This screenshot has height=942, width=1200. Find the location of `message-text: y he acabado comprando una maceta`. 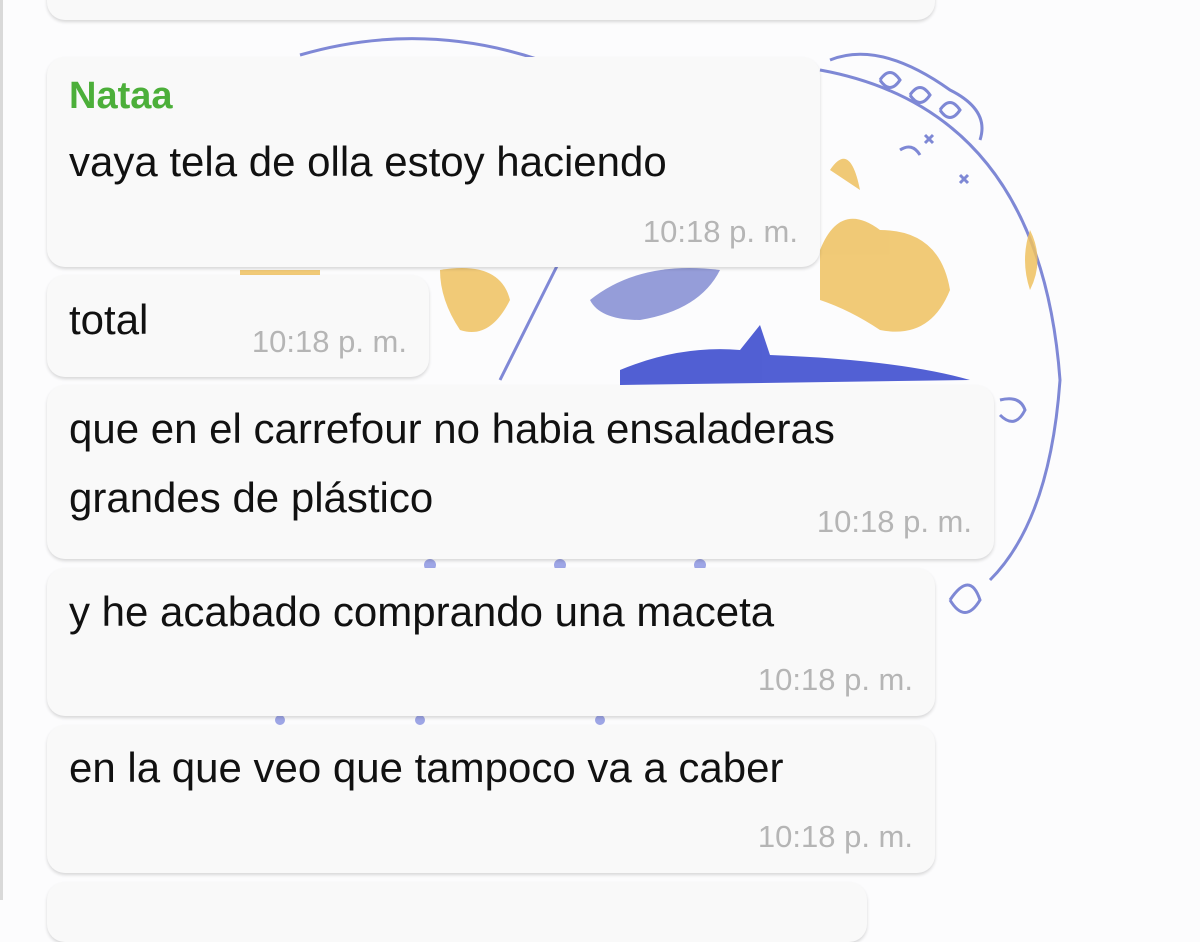

message-text: y he acabado comprando una maceta is located at coordinates (422, 611).